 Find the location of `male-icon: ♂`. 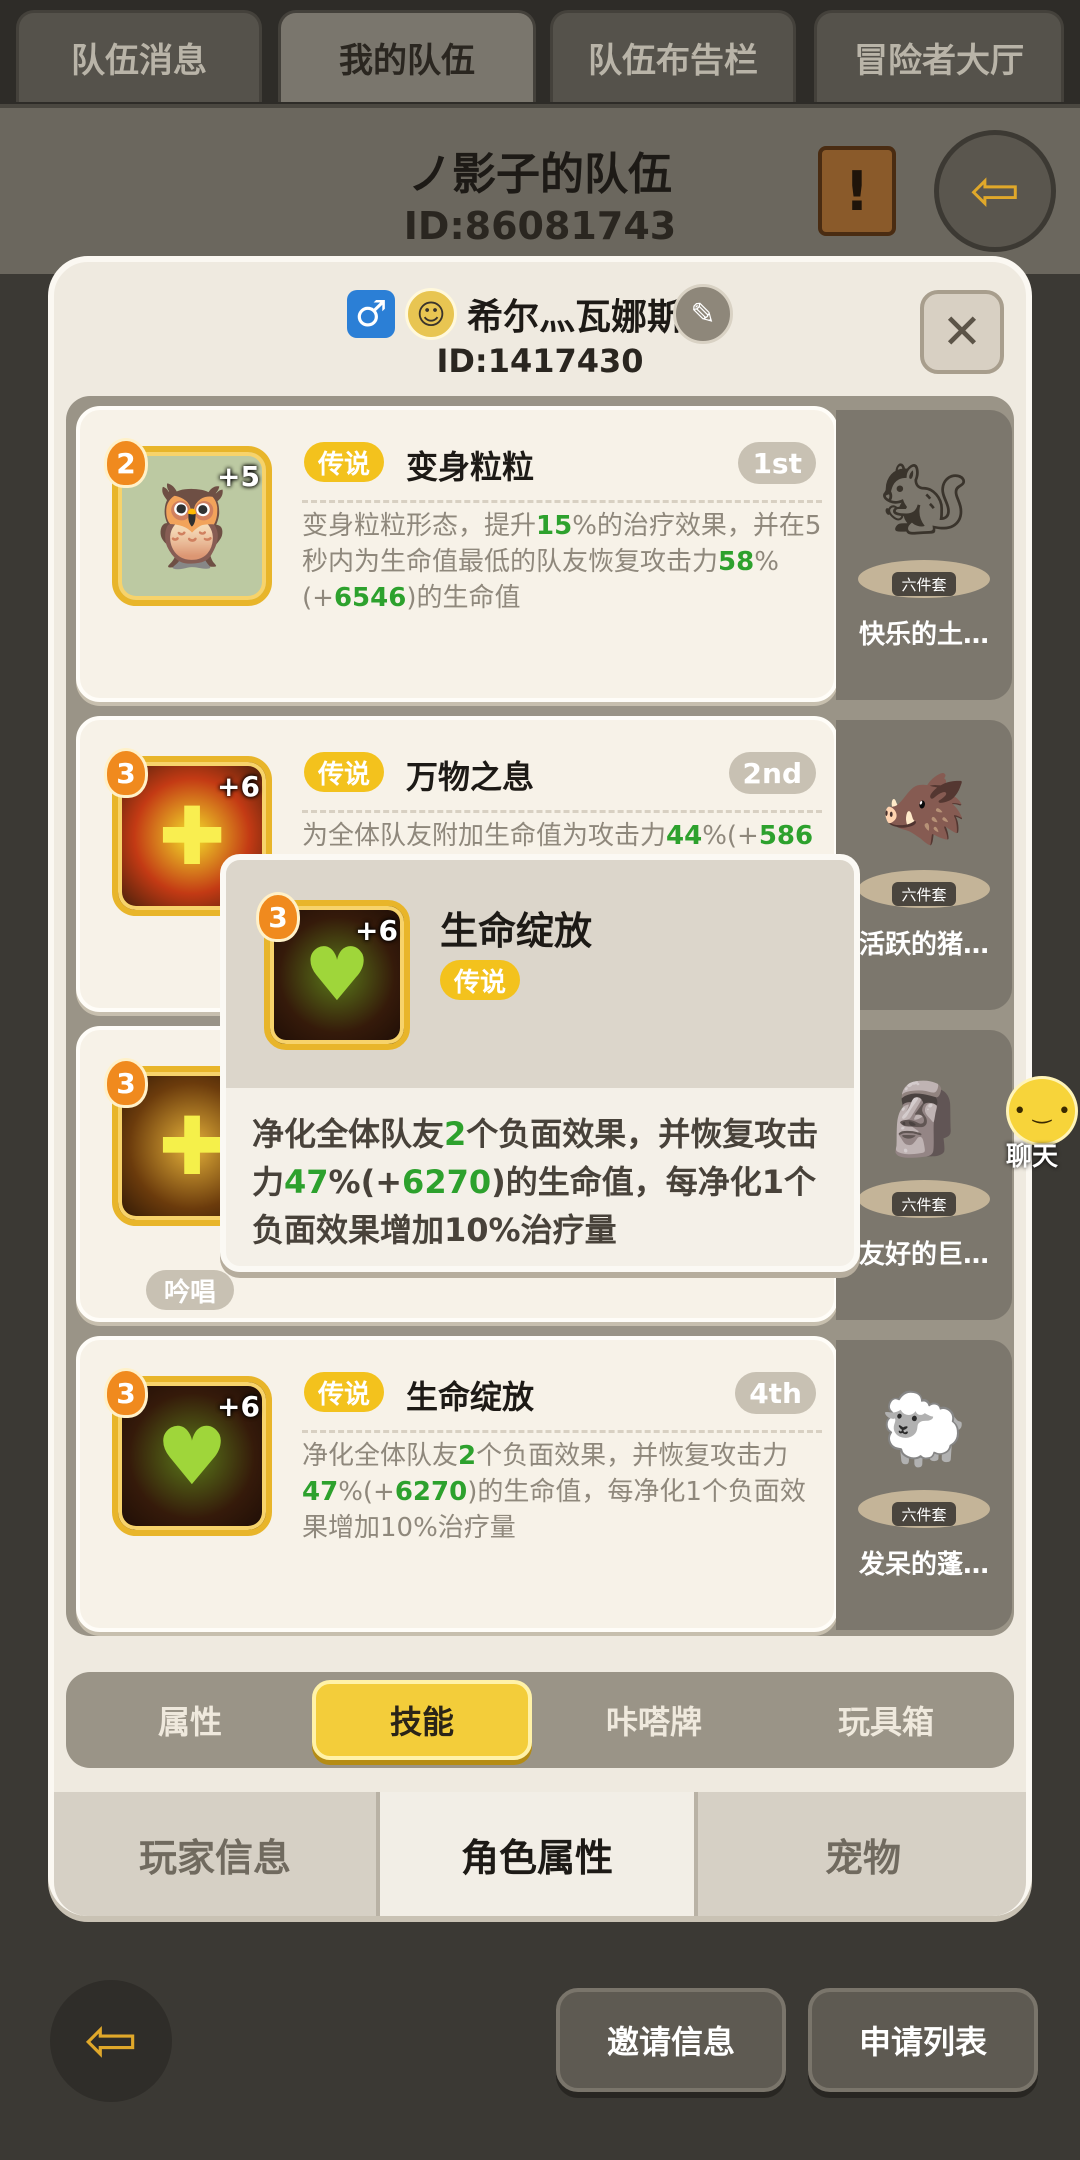

male-icon: ♂ is located at coordinates (370, 314).